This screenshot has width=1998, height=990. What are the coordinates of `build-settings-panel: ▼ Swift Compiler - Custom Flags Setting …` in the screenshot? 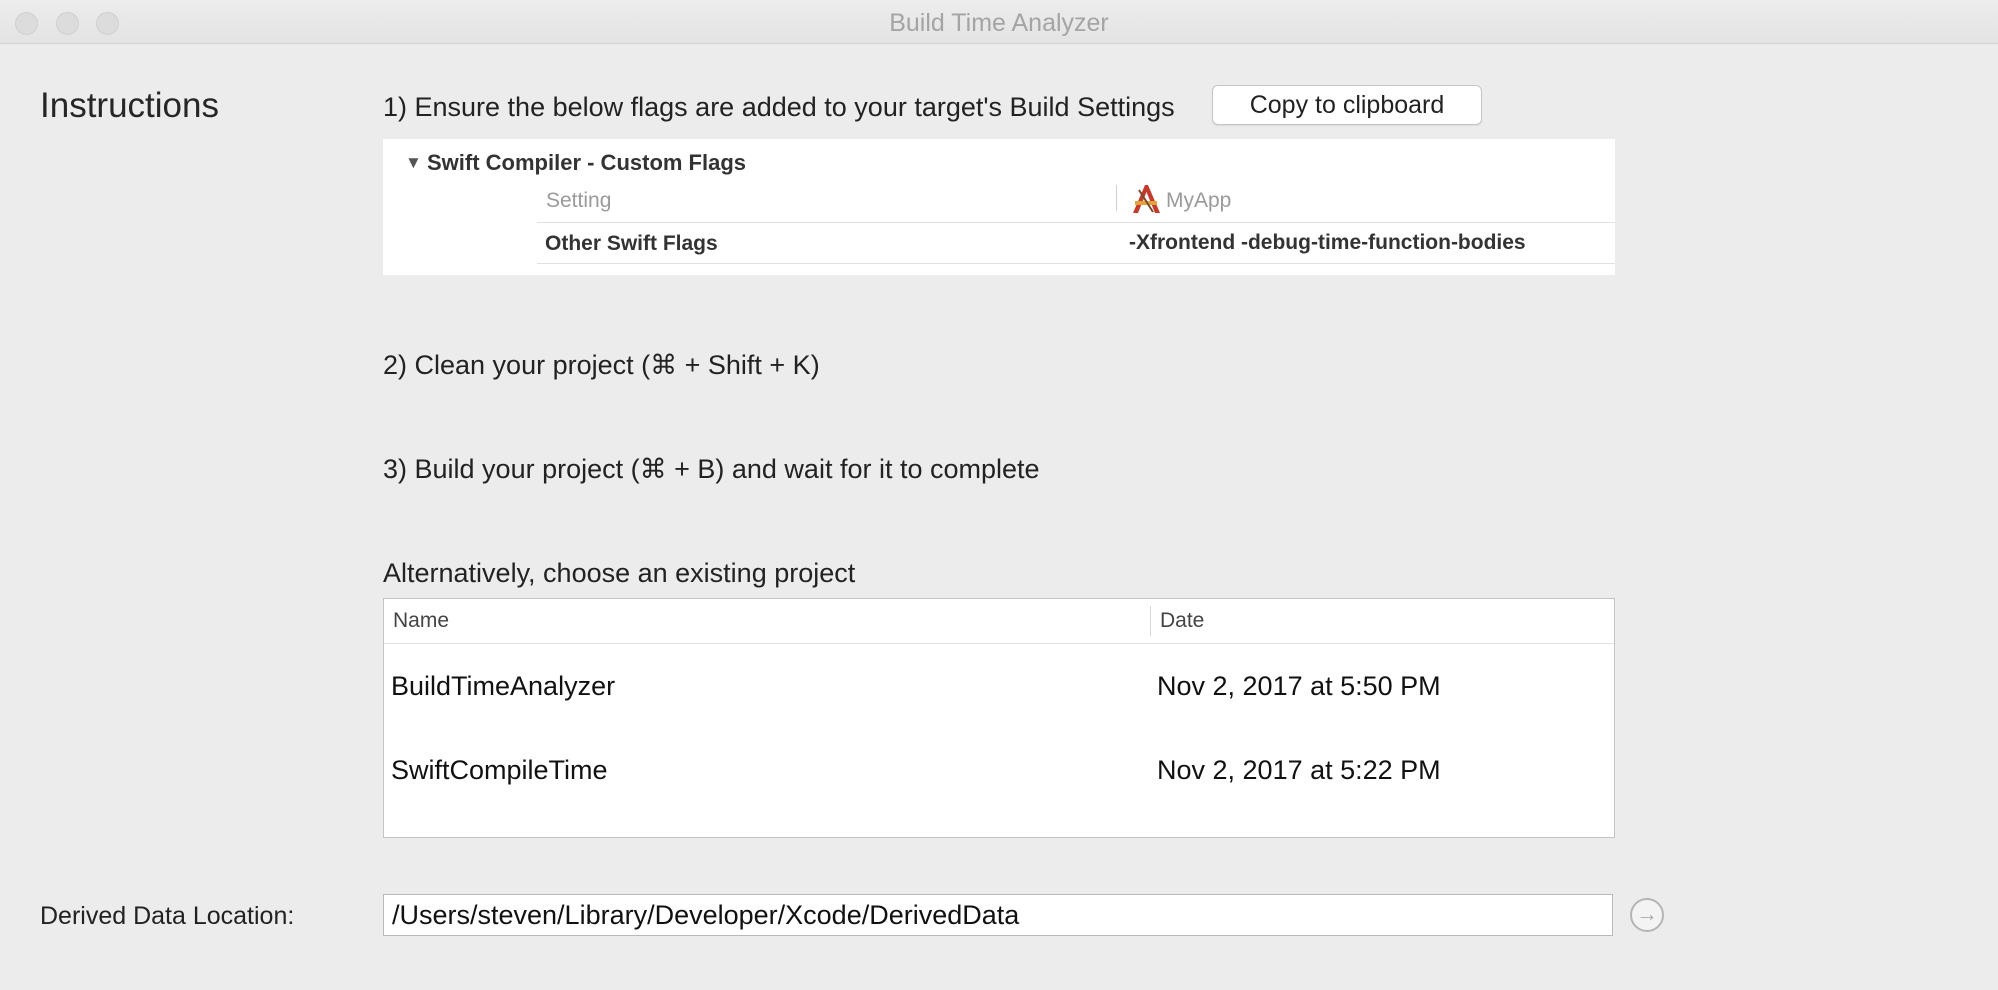 It's located at (999, 207).